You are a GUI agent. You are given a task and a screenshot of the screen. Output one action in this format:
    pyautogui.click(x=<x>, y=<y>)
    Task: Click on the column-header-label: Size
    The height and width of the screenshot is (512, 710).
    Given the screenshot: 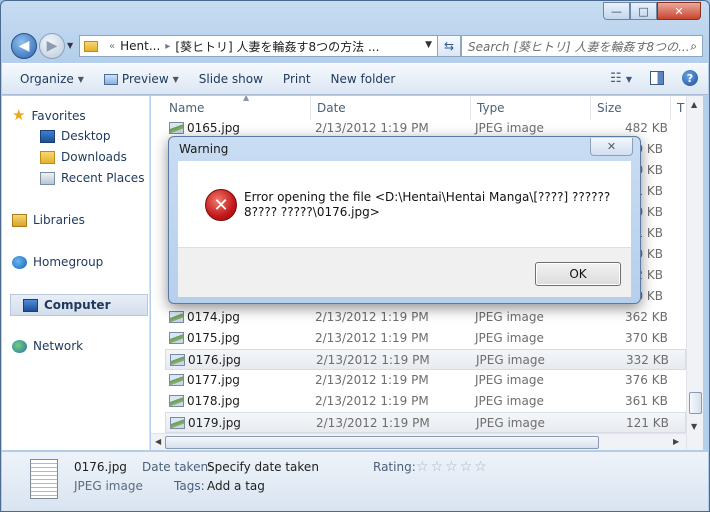 What is the action you would take?
    pyautogui.click(x=609, y=108)
    